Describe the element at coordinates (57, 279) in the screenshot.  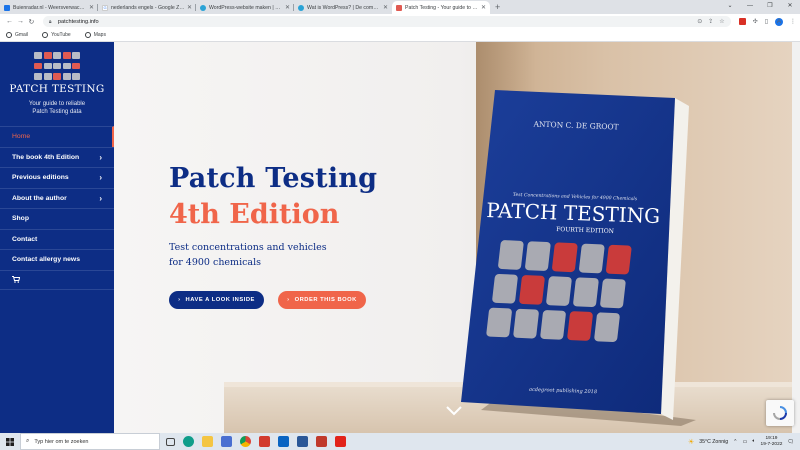
I see `nav-item-cart` at that location.